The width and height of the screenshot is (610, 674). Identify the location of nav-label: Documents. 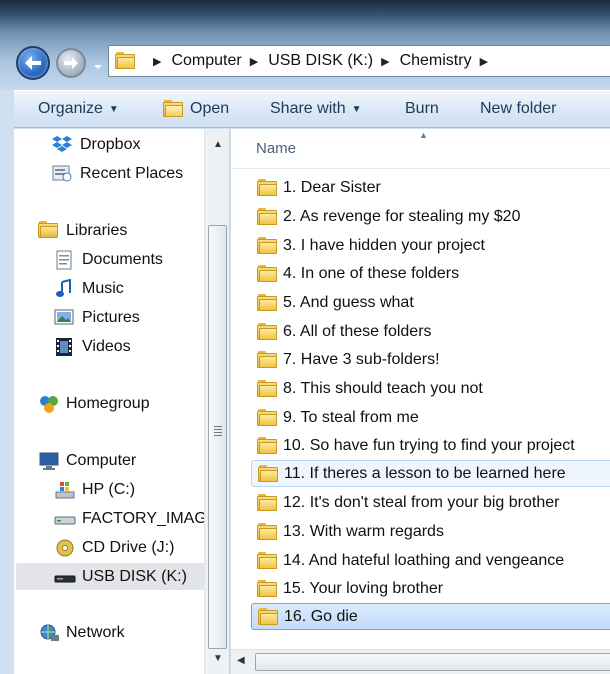
(122, 259).